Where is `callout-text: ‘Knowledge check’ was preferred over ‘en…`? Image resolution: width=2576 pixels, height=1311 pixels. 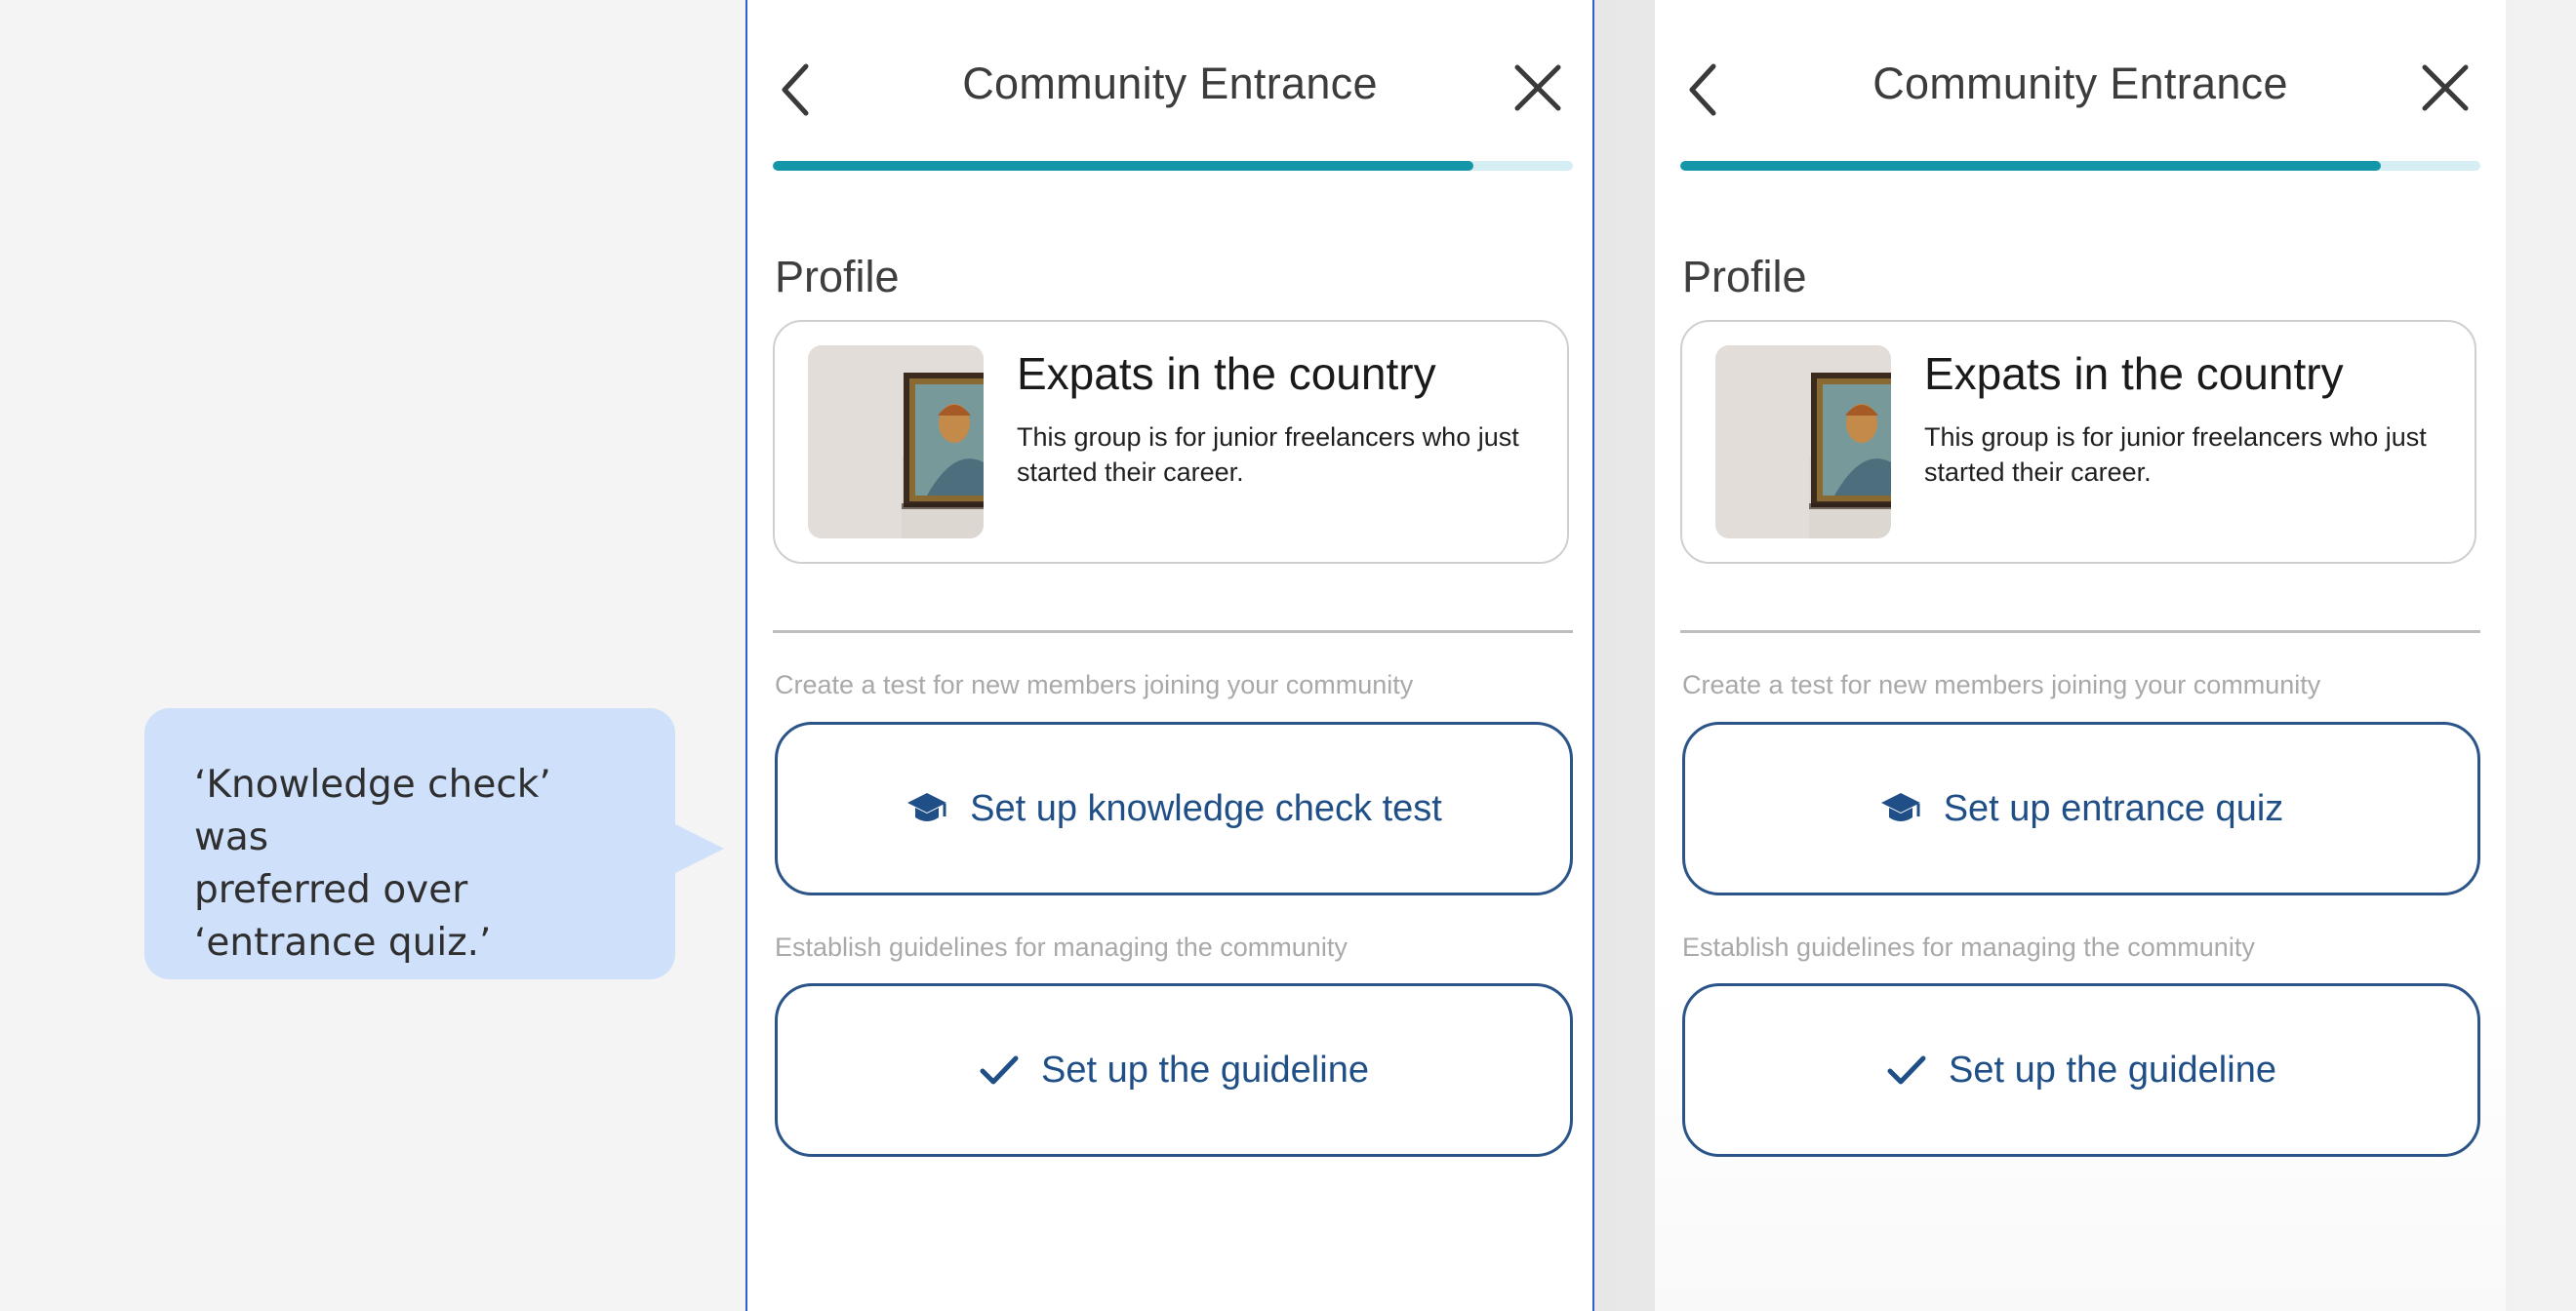 callout-text: ‘Knowledge check’ was preferred over ‘en… is located at coordinates (372, 864).